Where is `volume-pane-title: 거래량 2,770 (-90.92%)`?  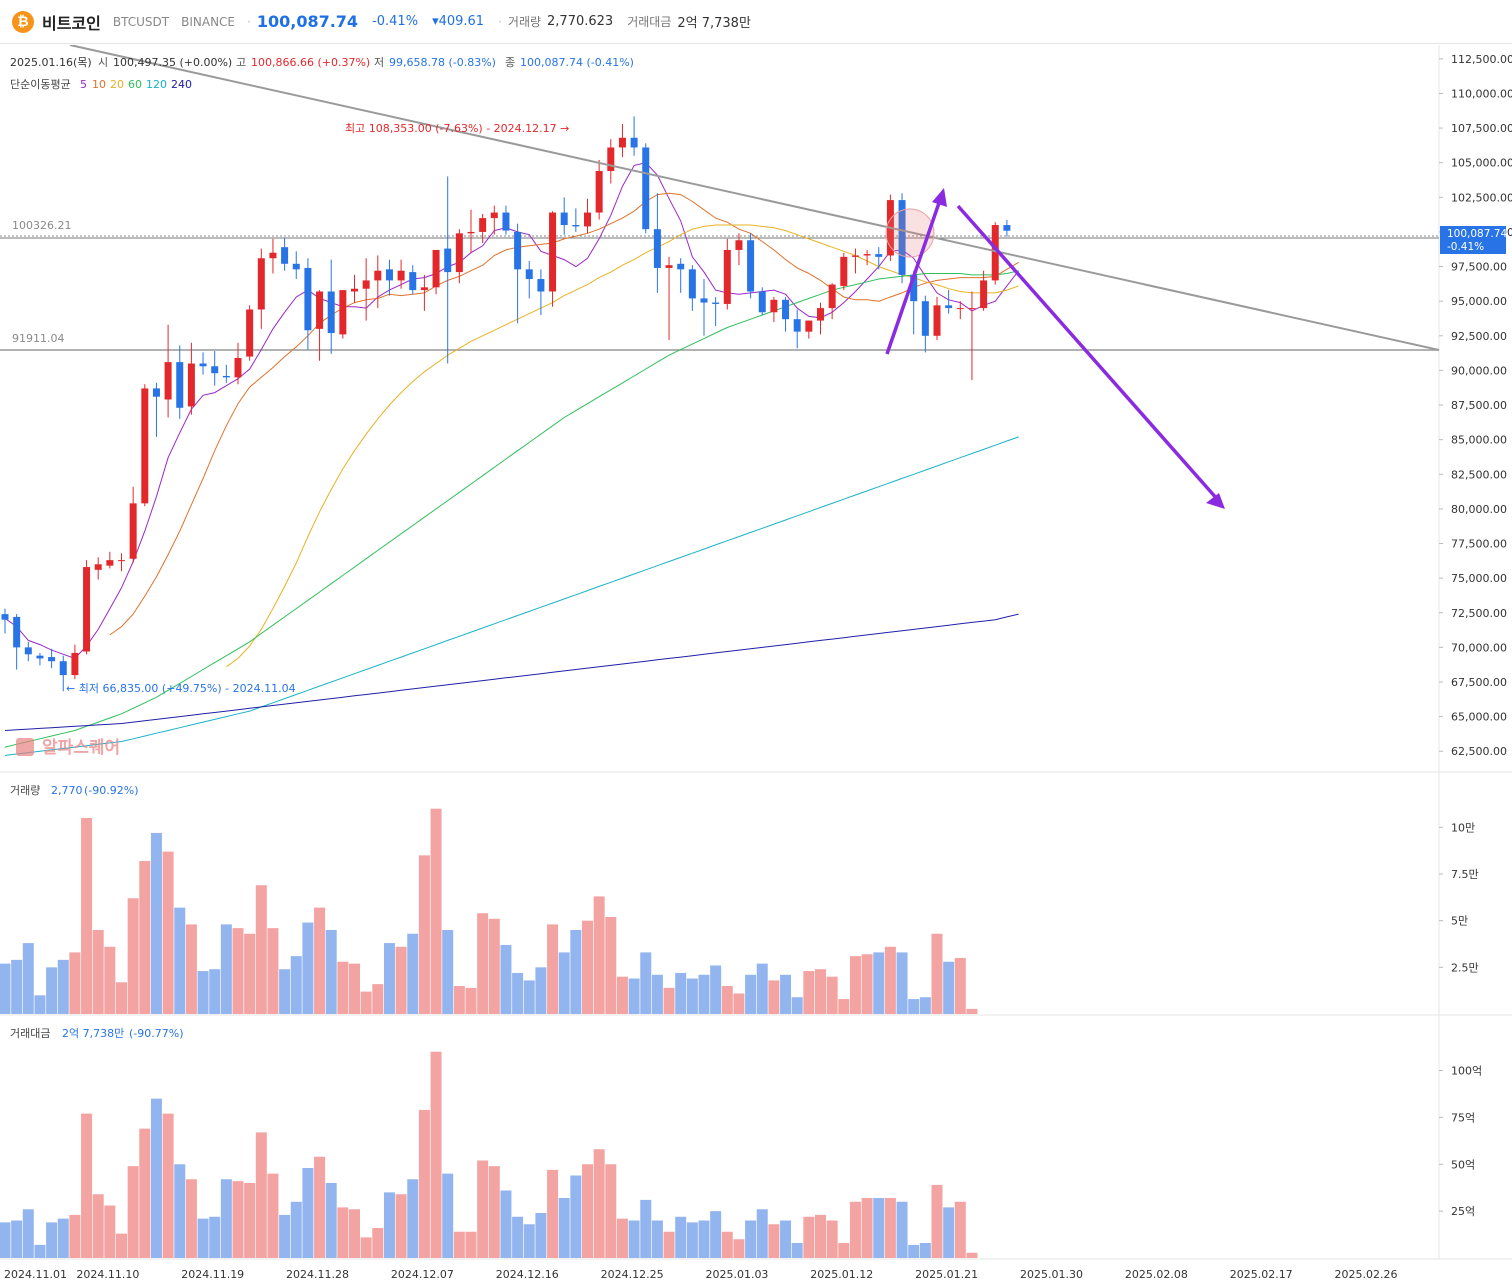
volume-pane-title: 거래량 2,770 (-90.92%) is located at coordinates (74, 790).